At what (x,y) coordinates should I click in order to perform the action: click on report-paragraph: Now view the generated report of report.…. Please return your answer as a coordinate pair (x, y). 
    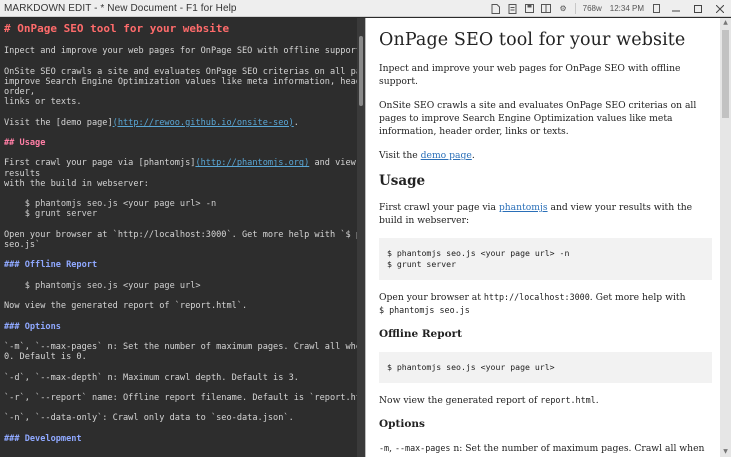
    Looking at the image, I should click on (545, 400).